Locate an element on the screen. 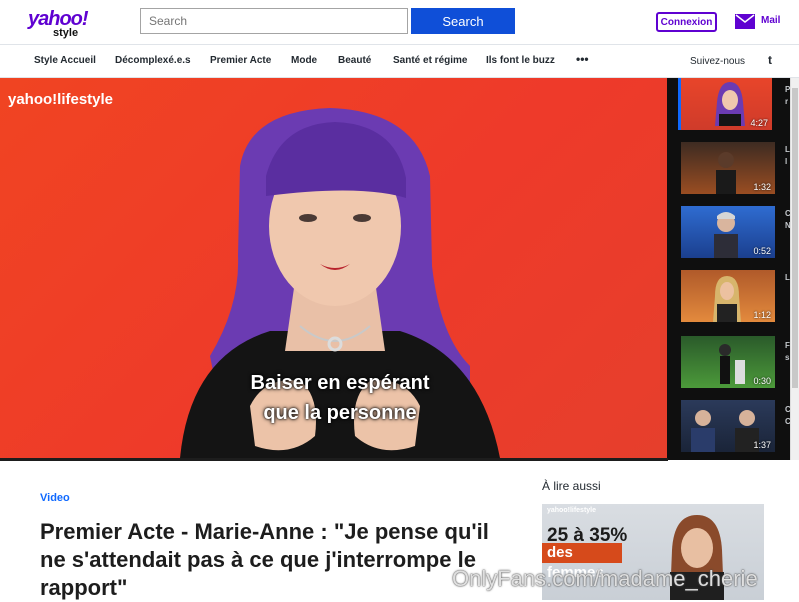 The width and height of the screenshot is (799, 602). playlist-item: 1:32 is located at coordinates (728, 168).